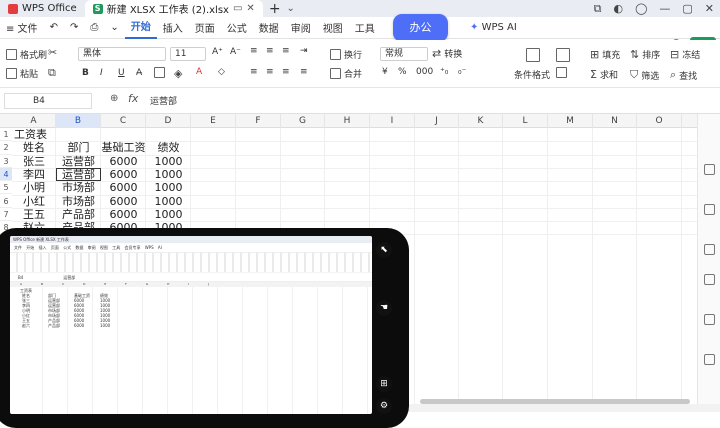 The image size is (720, 428). What do you see at coordinates (178, 73) in the screenshot?
I see `fill-color-icon: ◈` at bounding box center [178, 73].